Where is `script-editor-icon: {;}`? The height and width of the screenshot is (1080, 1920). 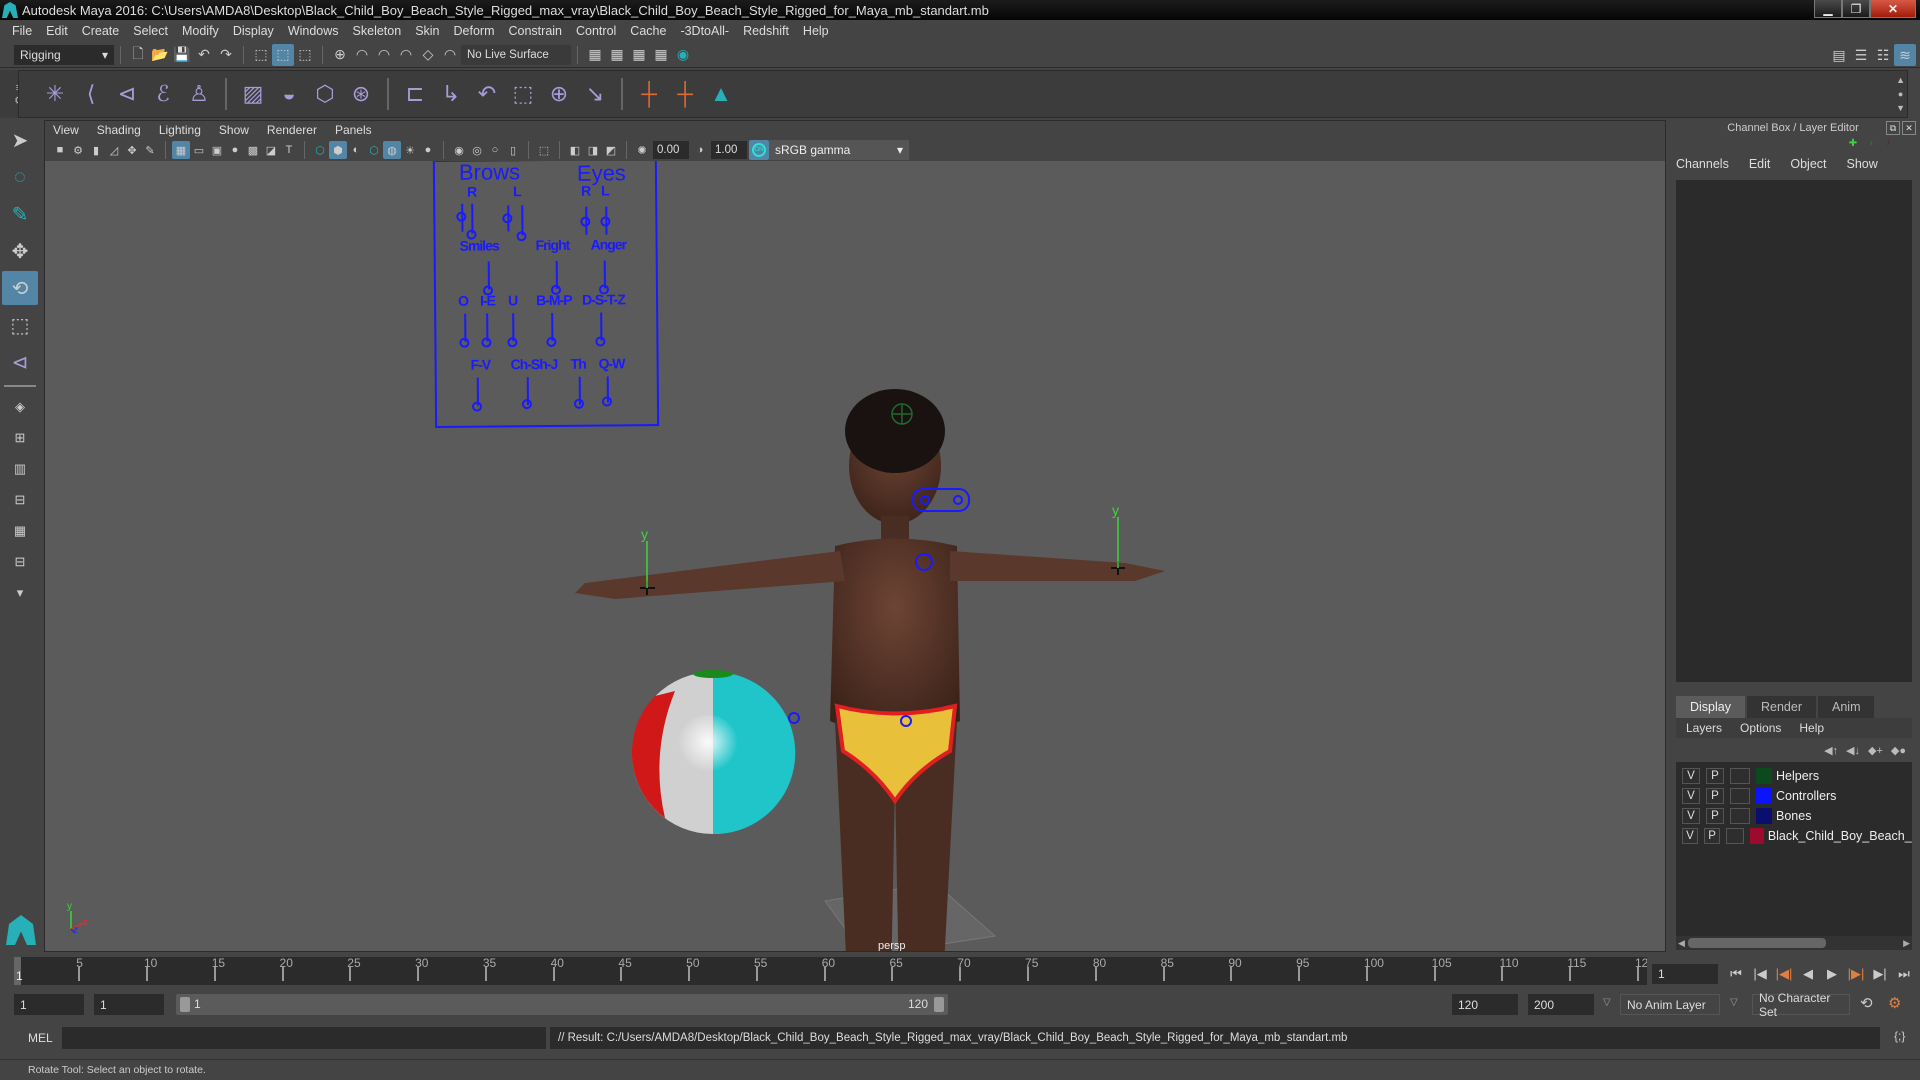
script-editor-icon: {;} is located at coordinates (1899, 1036).